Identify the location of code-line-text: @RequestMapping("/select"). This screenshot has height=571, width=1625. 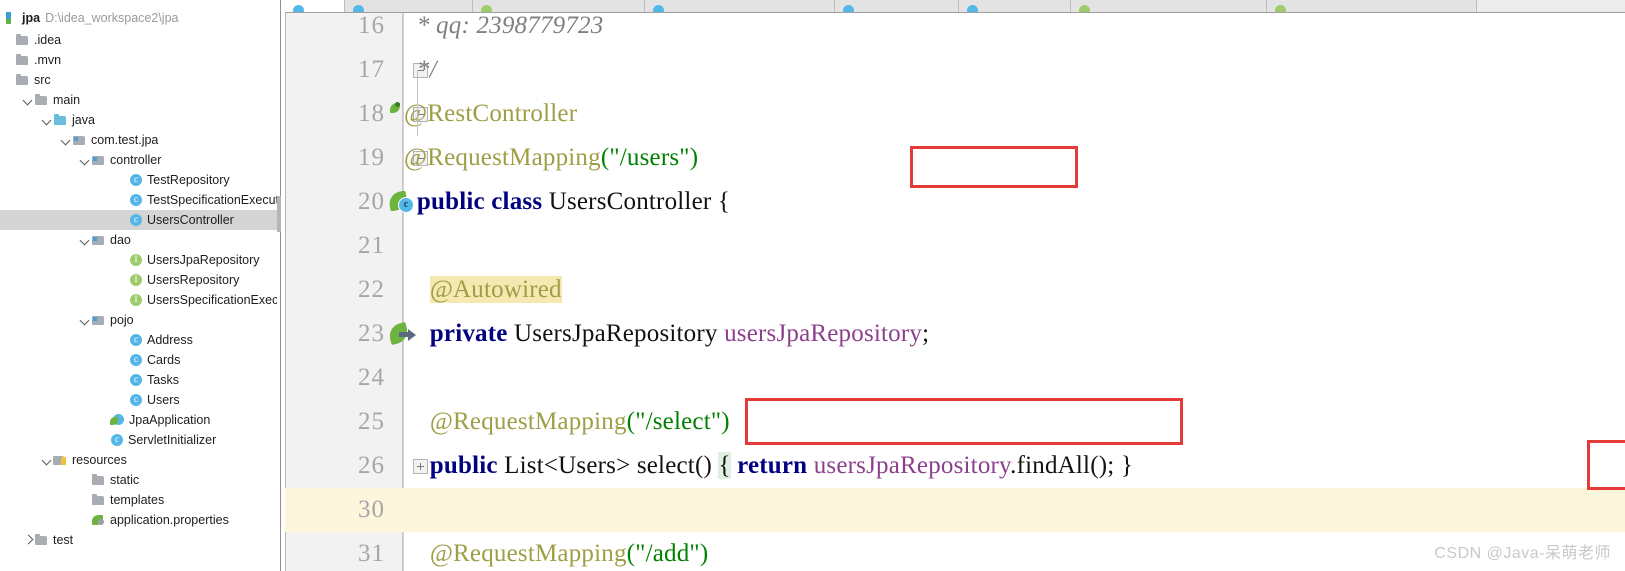
(567, 422).